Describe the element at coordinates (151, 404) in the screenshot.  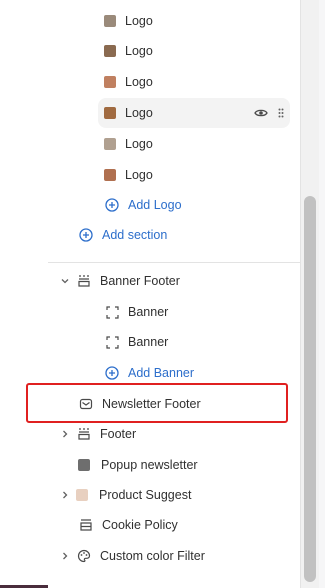
I see `section-label: Newsletter Footer` at that location.